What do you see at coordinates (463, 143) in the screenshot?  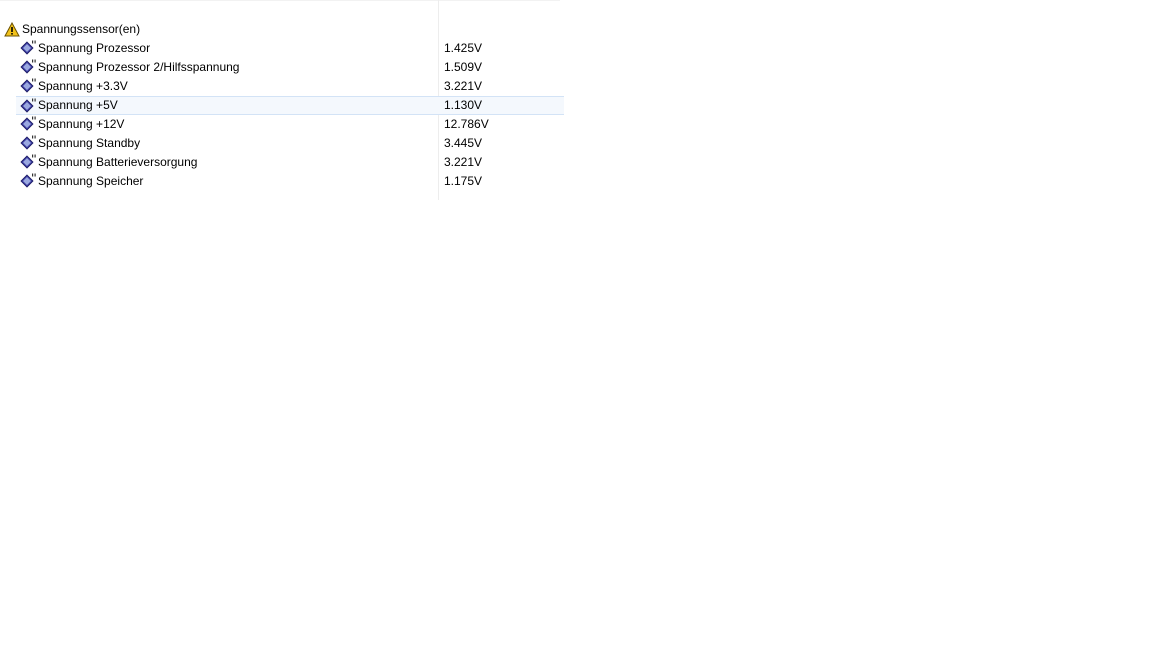 I see `sensor-value: 3.445V` at bounding box center [463, 143].